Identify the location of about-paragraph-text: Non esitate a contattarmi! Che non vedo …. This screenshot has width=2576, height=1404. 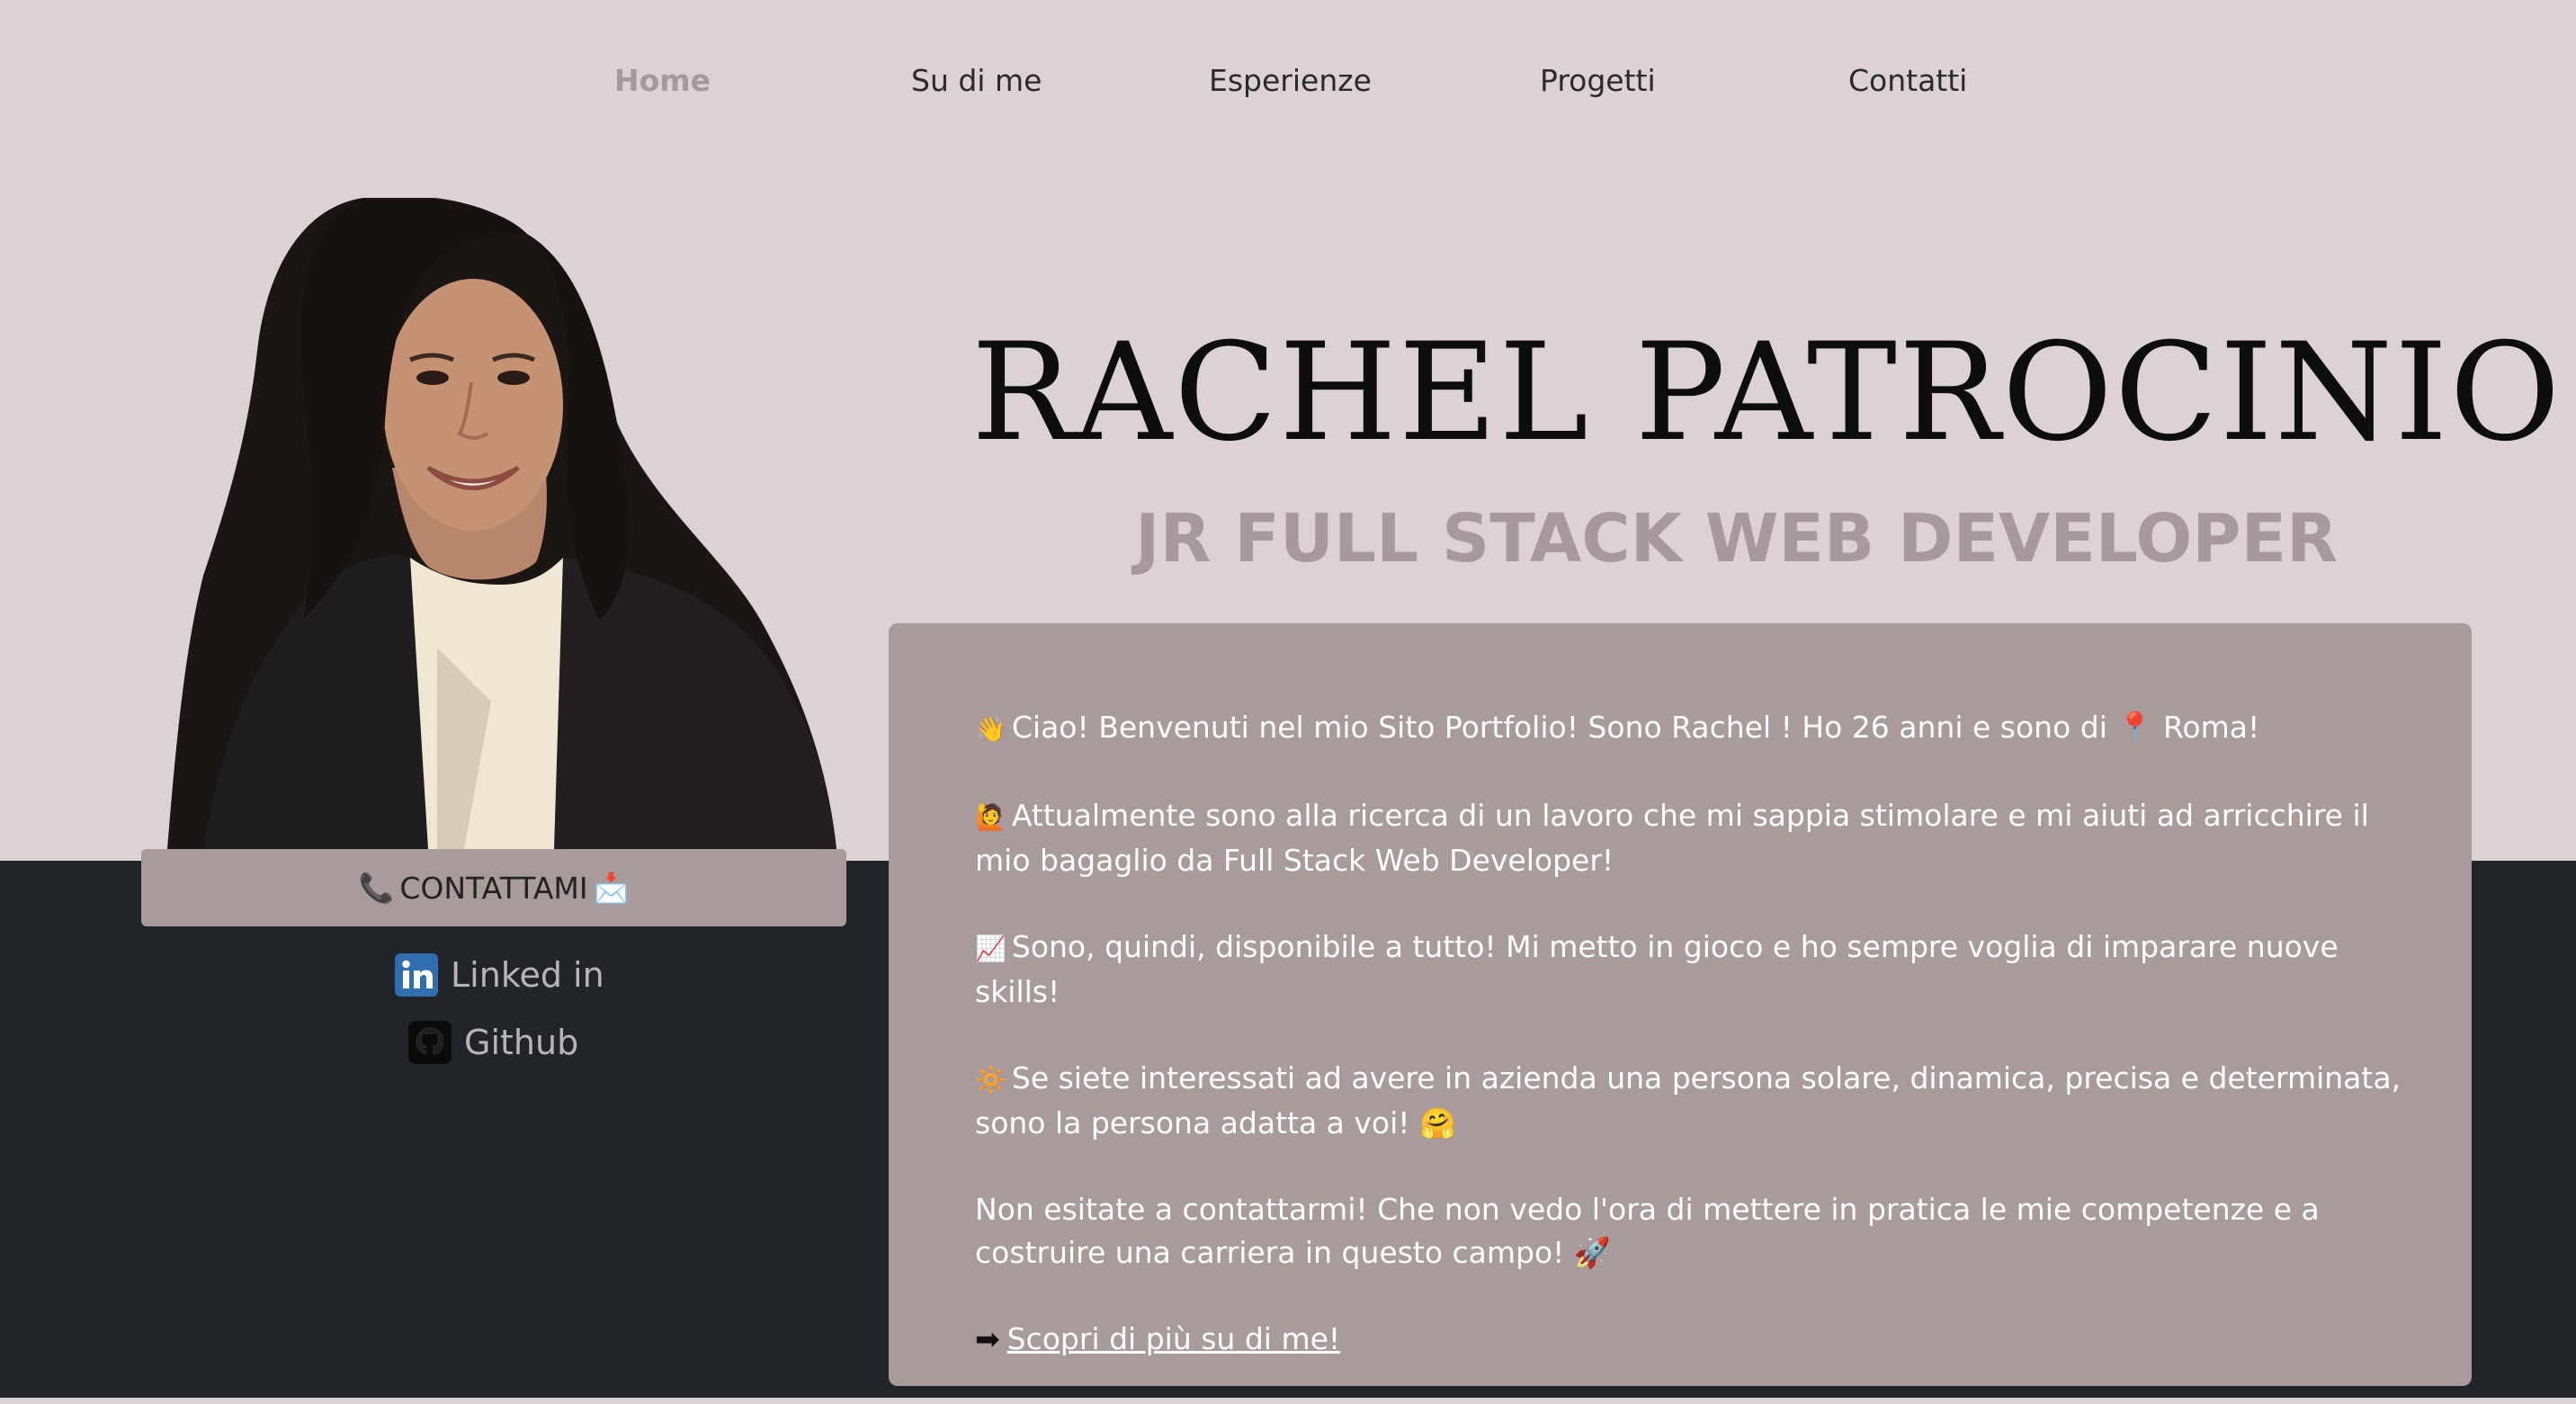
(1647, 1231).